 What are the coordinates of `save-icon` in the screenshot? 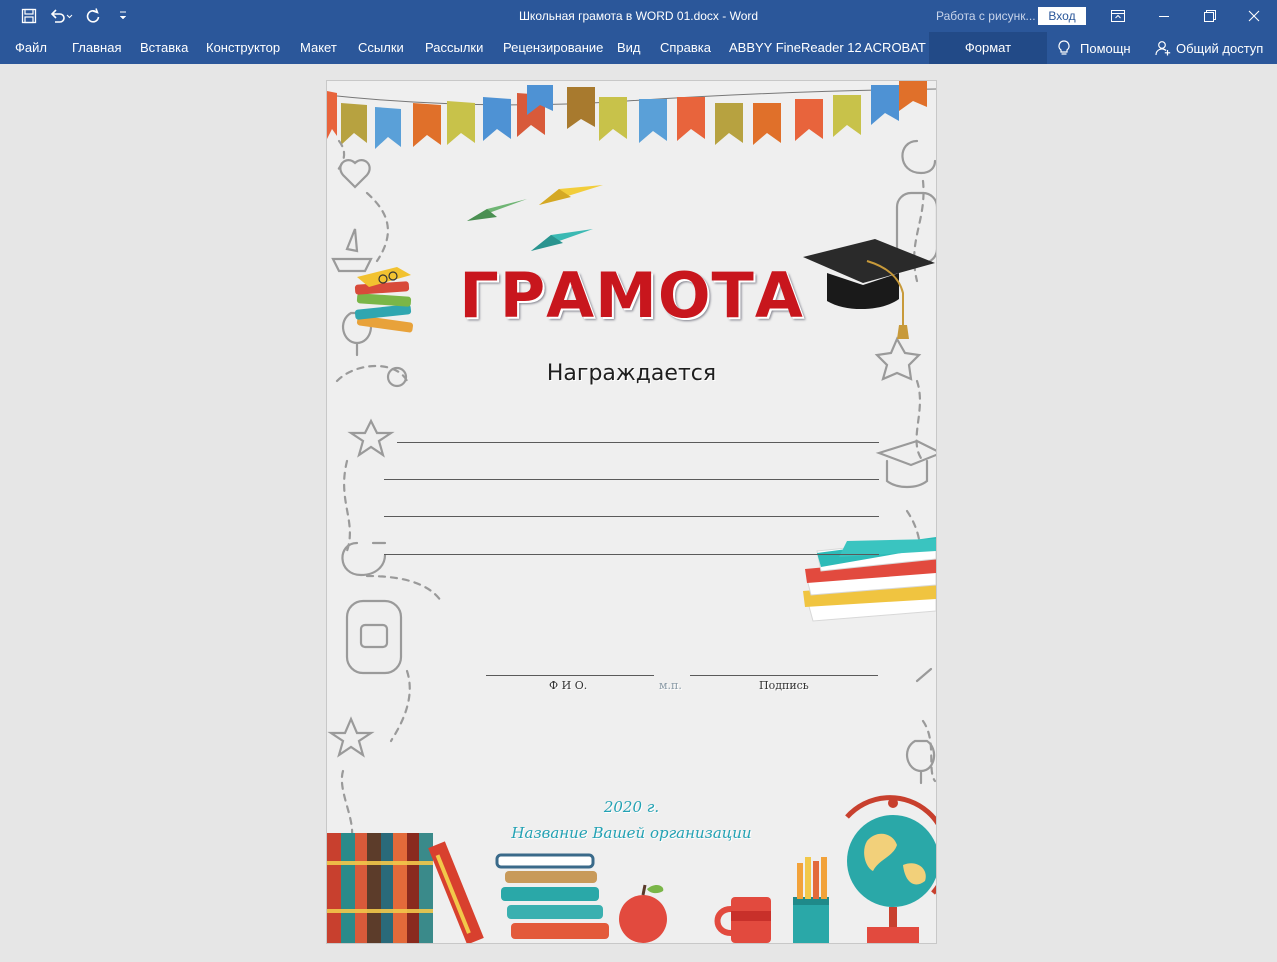 It's located at (29, 16).